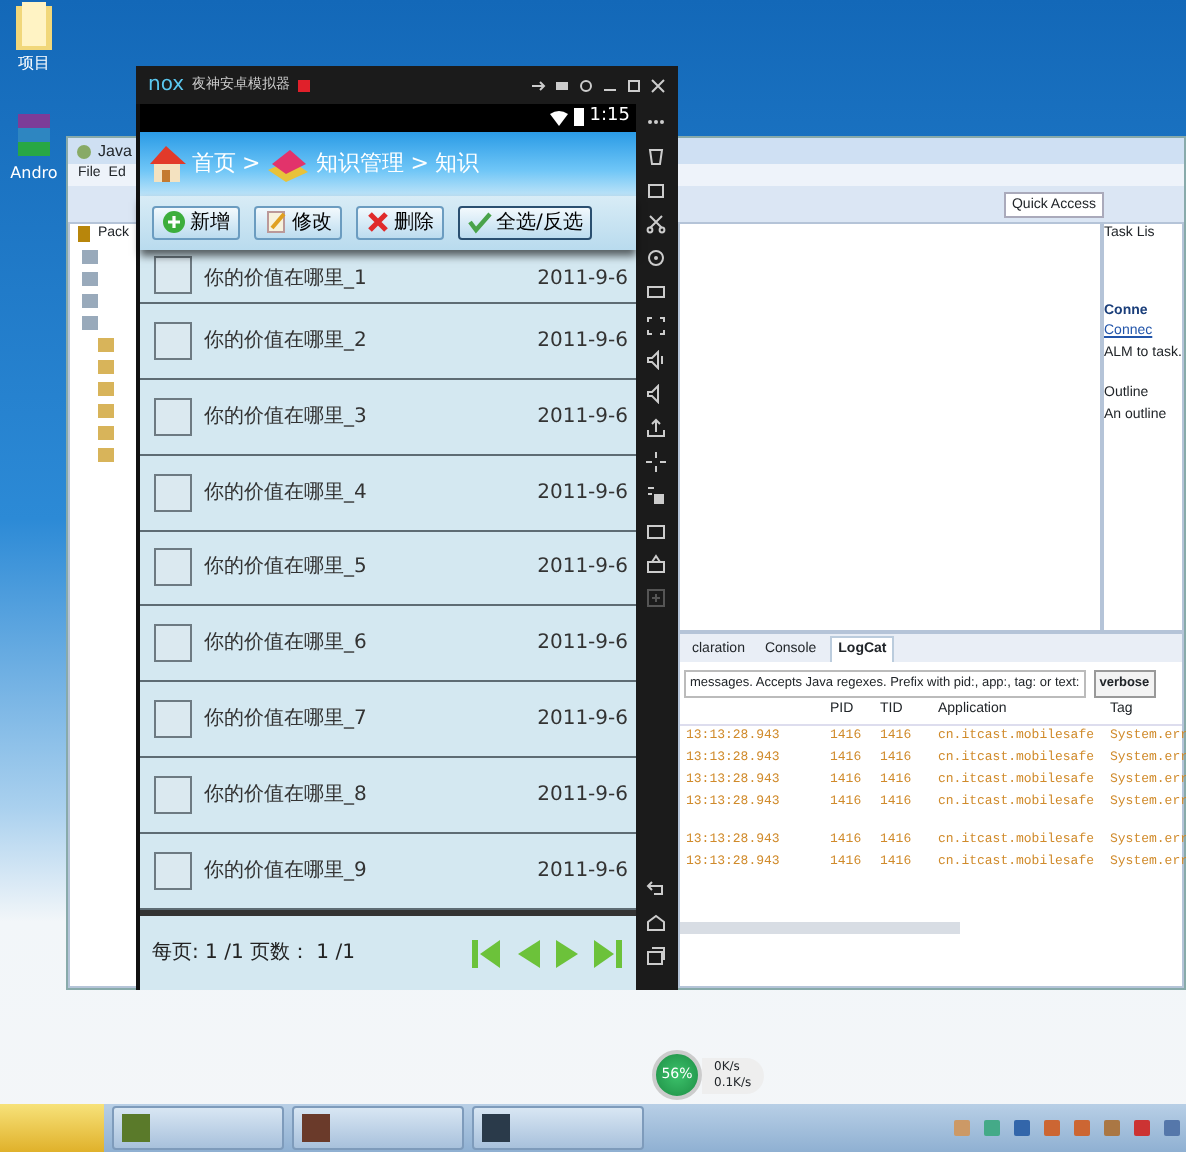 Image resolution: width=1186 pixels, height=1152 pixels. What do you see at coordinates (286, 644) in the screenshot?
I see `item-title: 你的价值在哪里_6` at bounding box center [286, 644].